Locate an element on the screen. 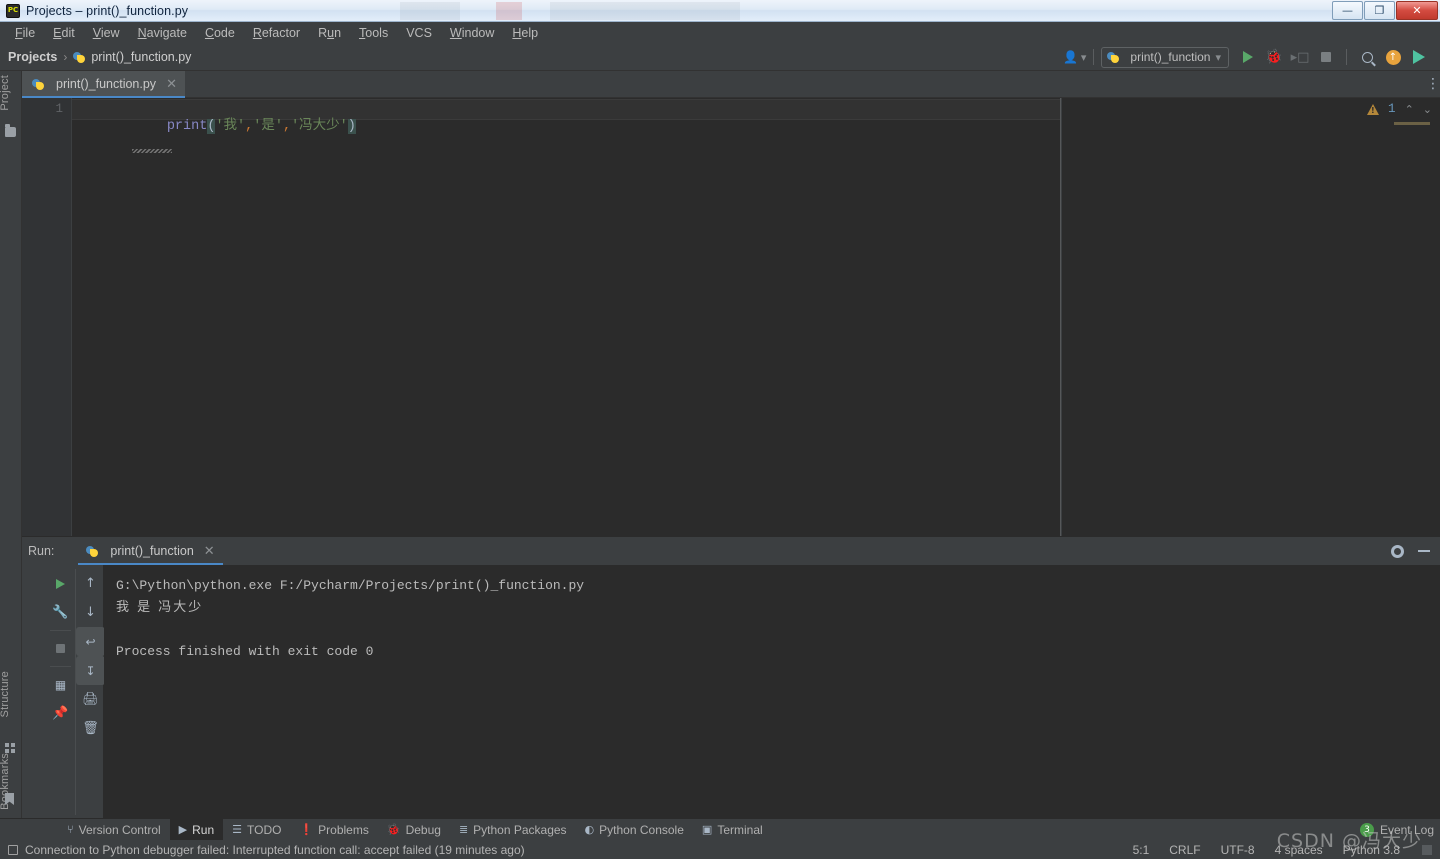 This screenshot has width=1440, height=859. pin-tab-button: 📌 is located at coordinates (60, 713).